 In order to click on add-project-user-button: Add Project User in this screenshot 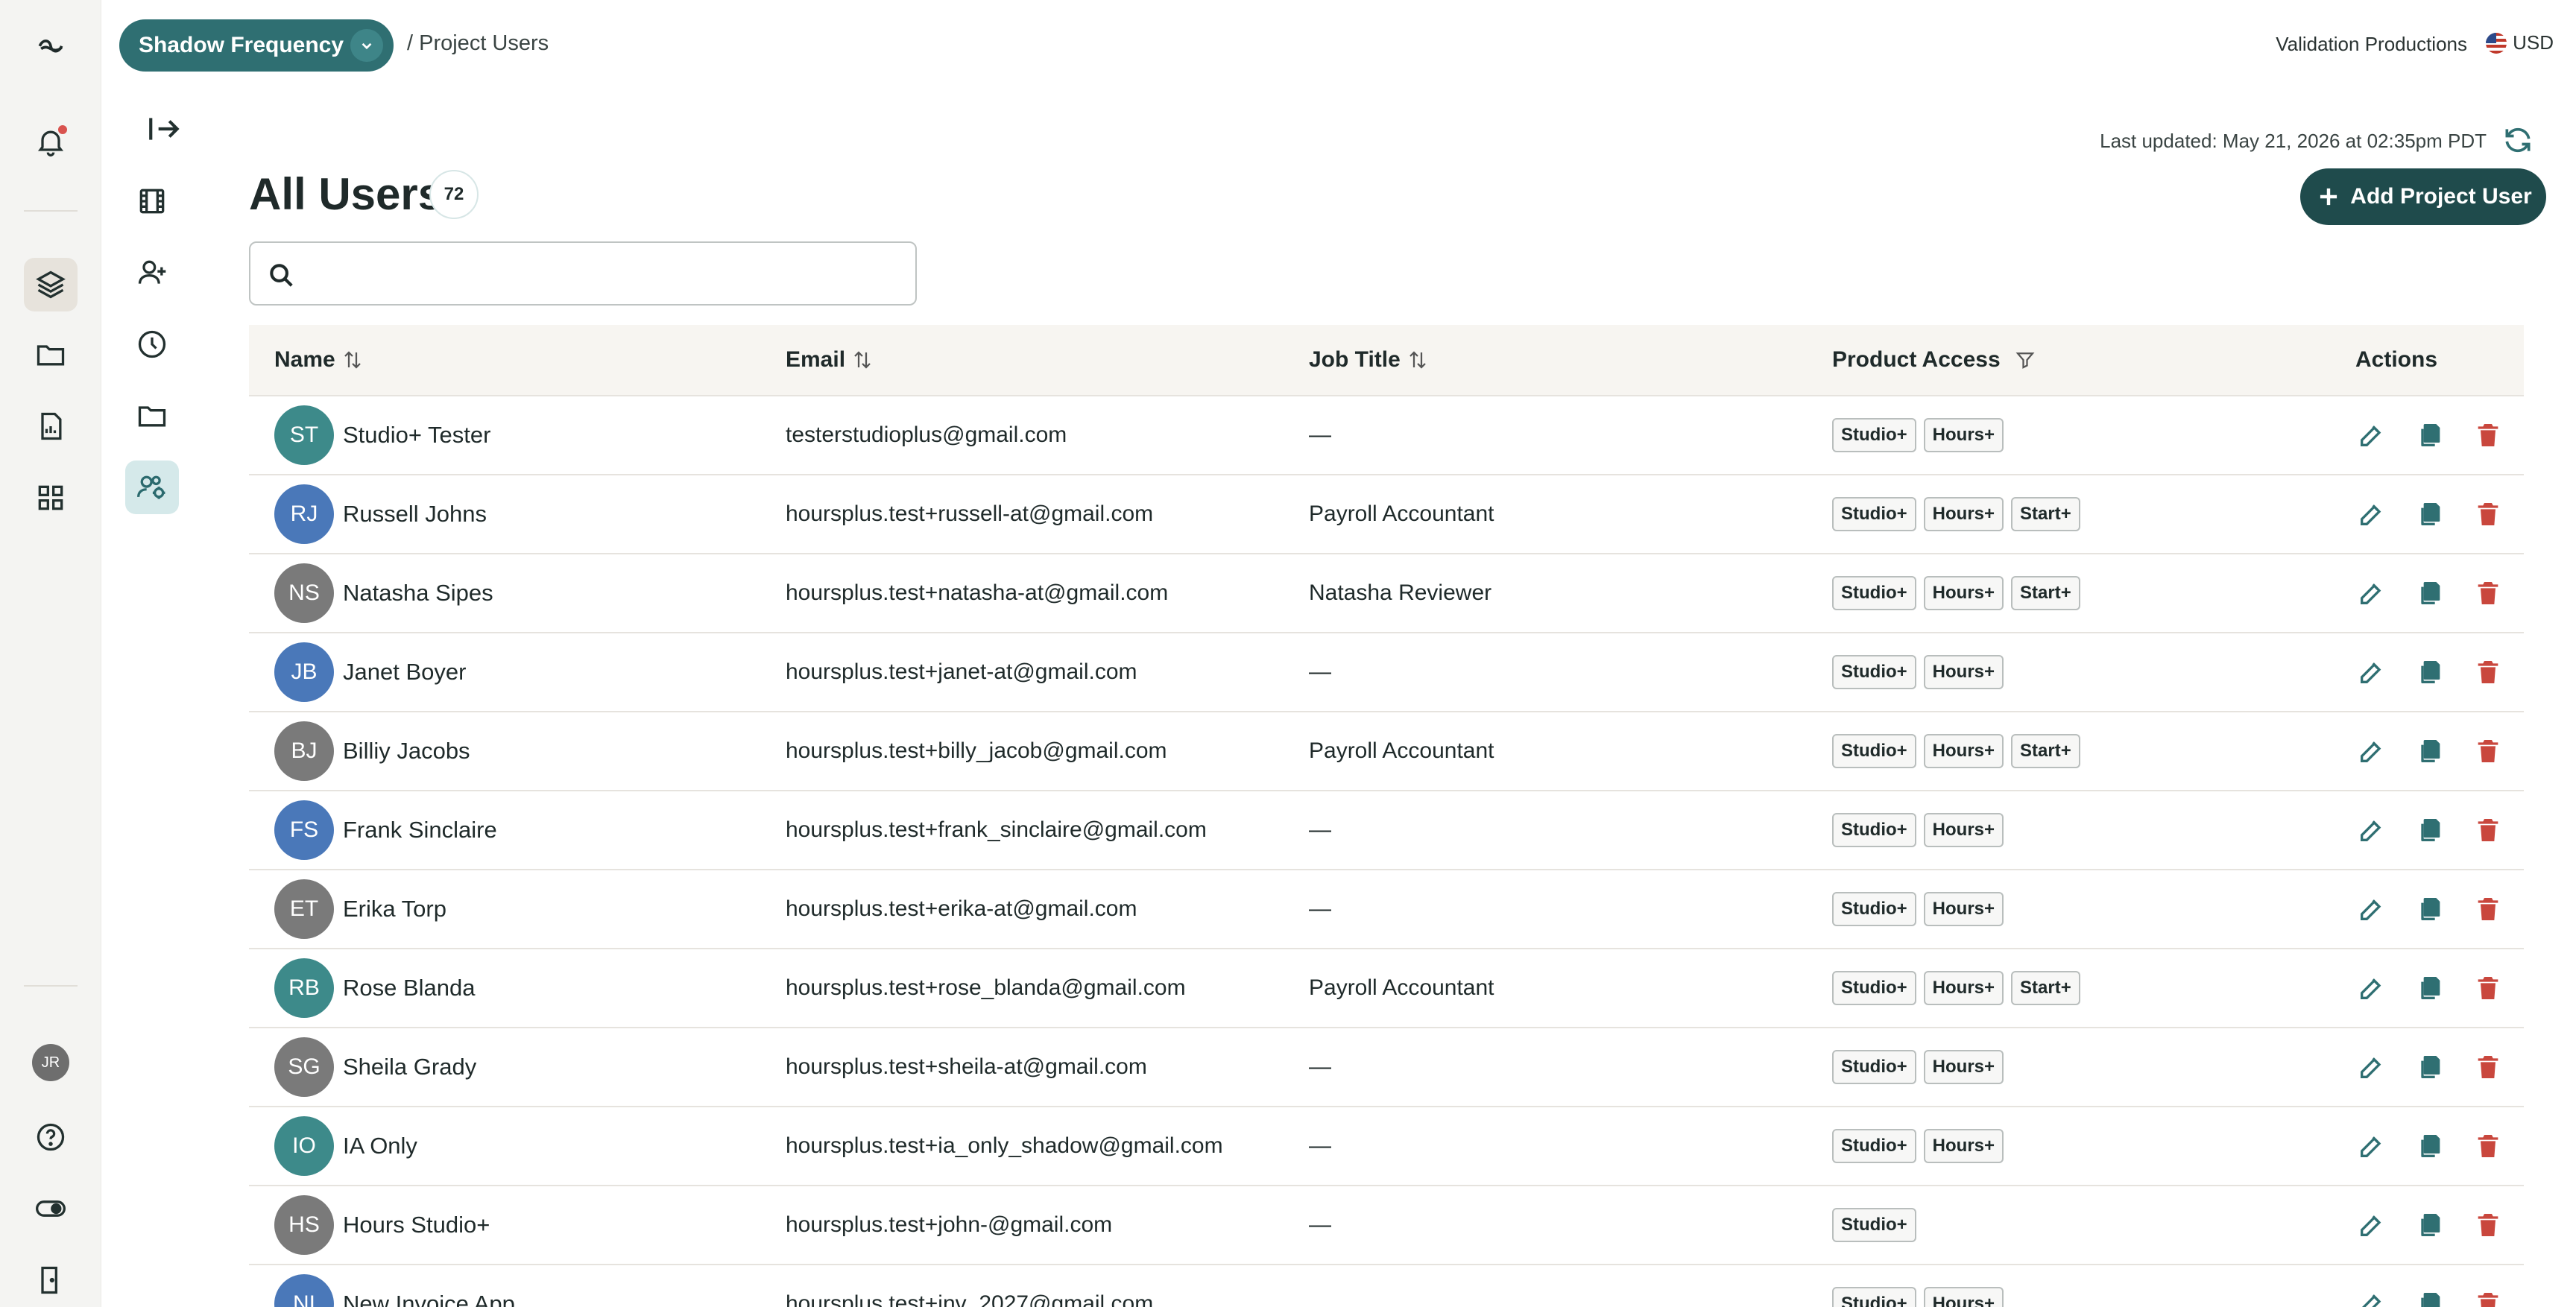, I will do `click(2423, 197)`.